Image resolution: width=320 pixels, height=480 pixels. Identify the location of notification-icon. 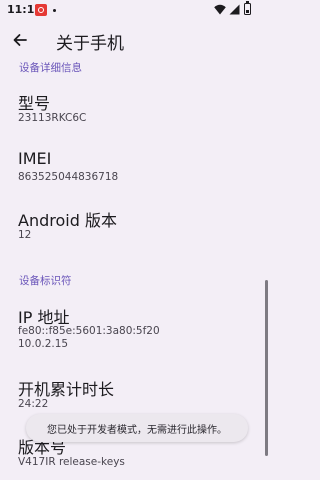
(41, 10).